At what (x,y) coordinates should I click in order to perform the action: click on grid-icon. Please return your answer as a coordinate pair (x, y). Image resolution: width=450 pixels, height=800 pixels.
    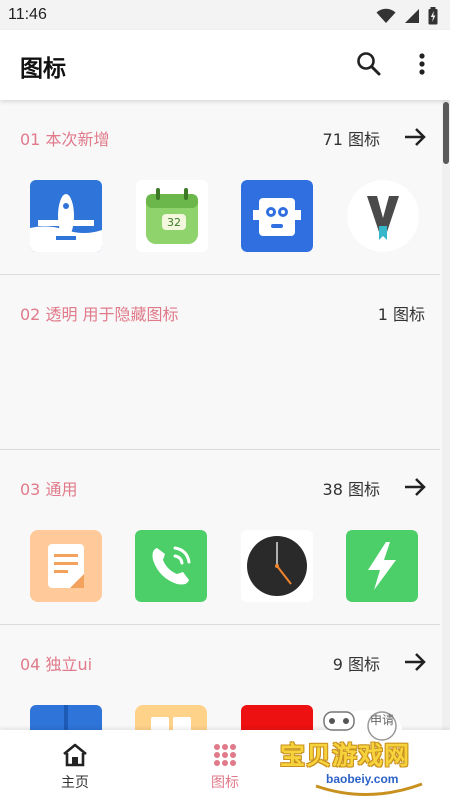
    Looking at the image, I should click on (225, 755).